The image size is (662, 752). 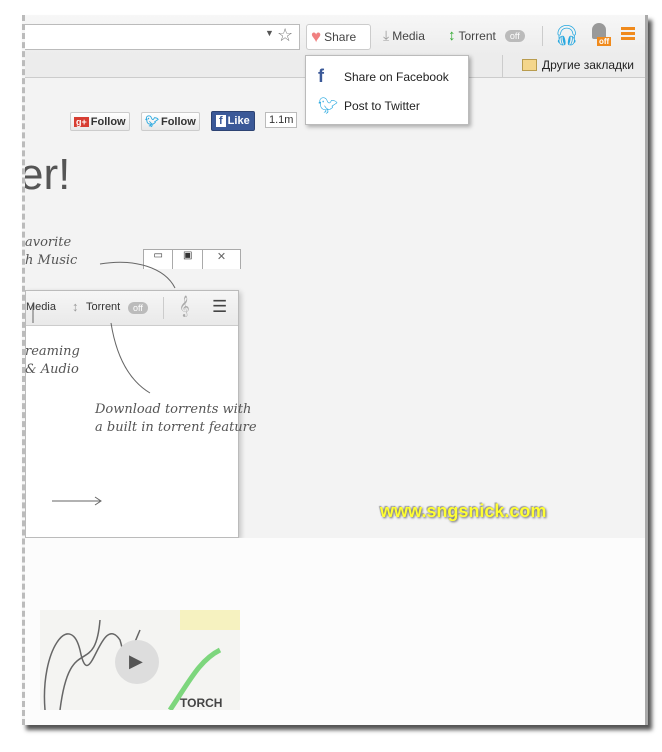 I want to click on gplus-follow-button: g+ Follow, so click(x=100, y=121).